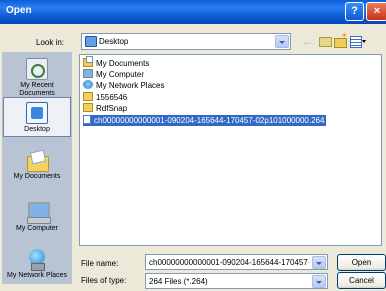 This screenshot has height=291, width=386. I want to click on place-label: My Network Places, so click(37, 275).